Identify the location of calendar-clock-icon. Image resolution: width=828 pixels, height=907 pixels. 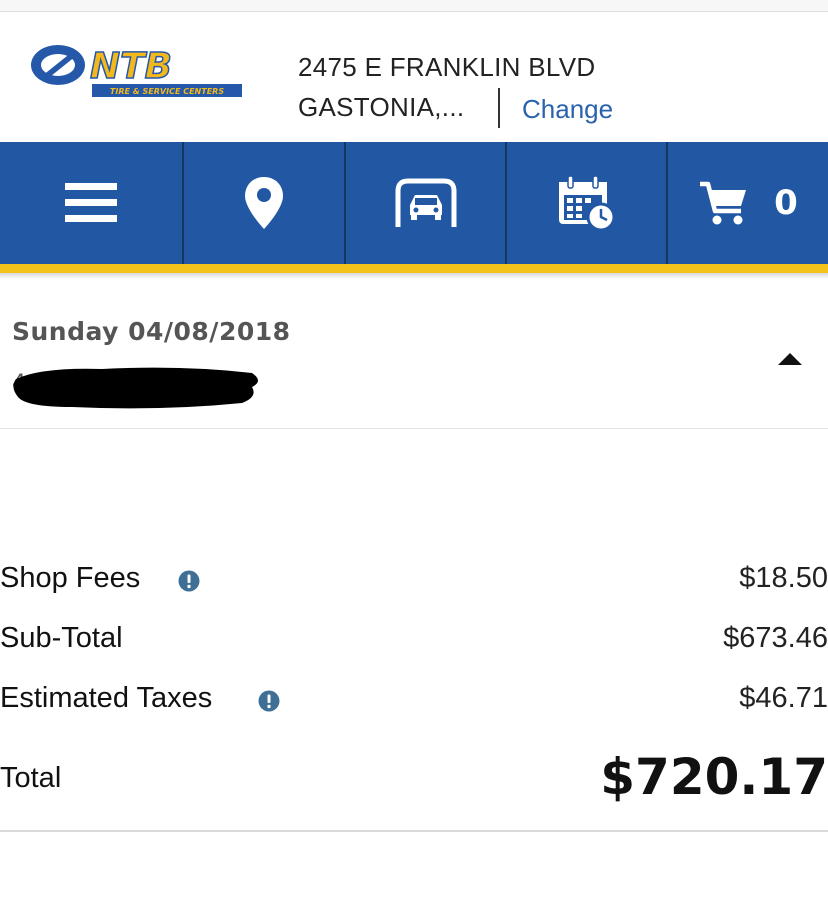
(586, 203).